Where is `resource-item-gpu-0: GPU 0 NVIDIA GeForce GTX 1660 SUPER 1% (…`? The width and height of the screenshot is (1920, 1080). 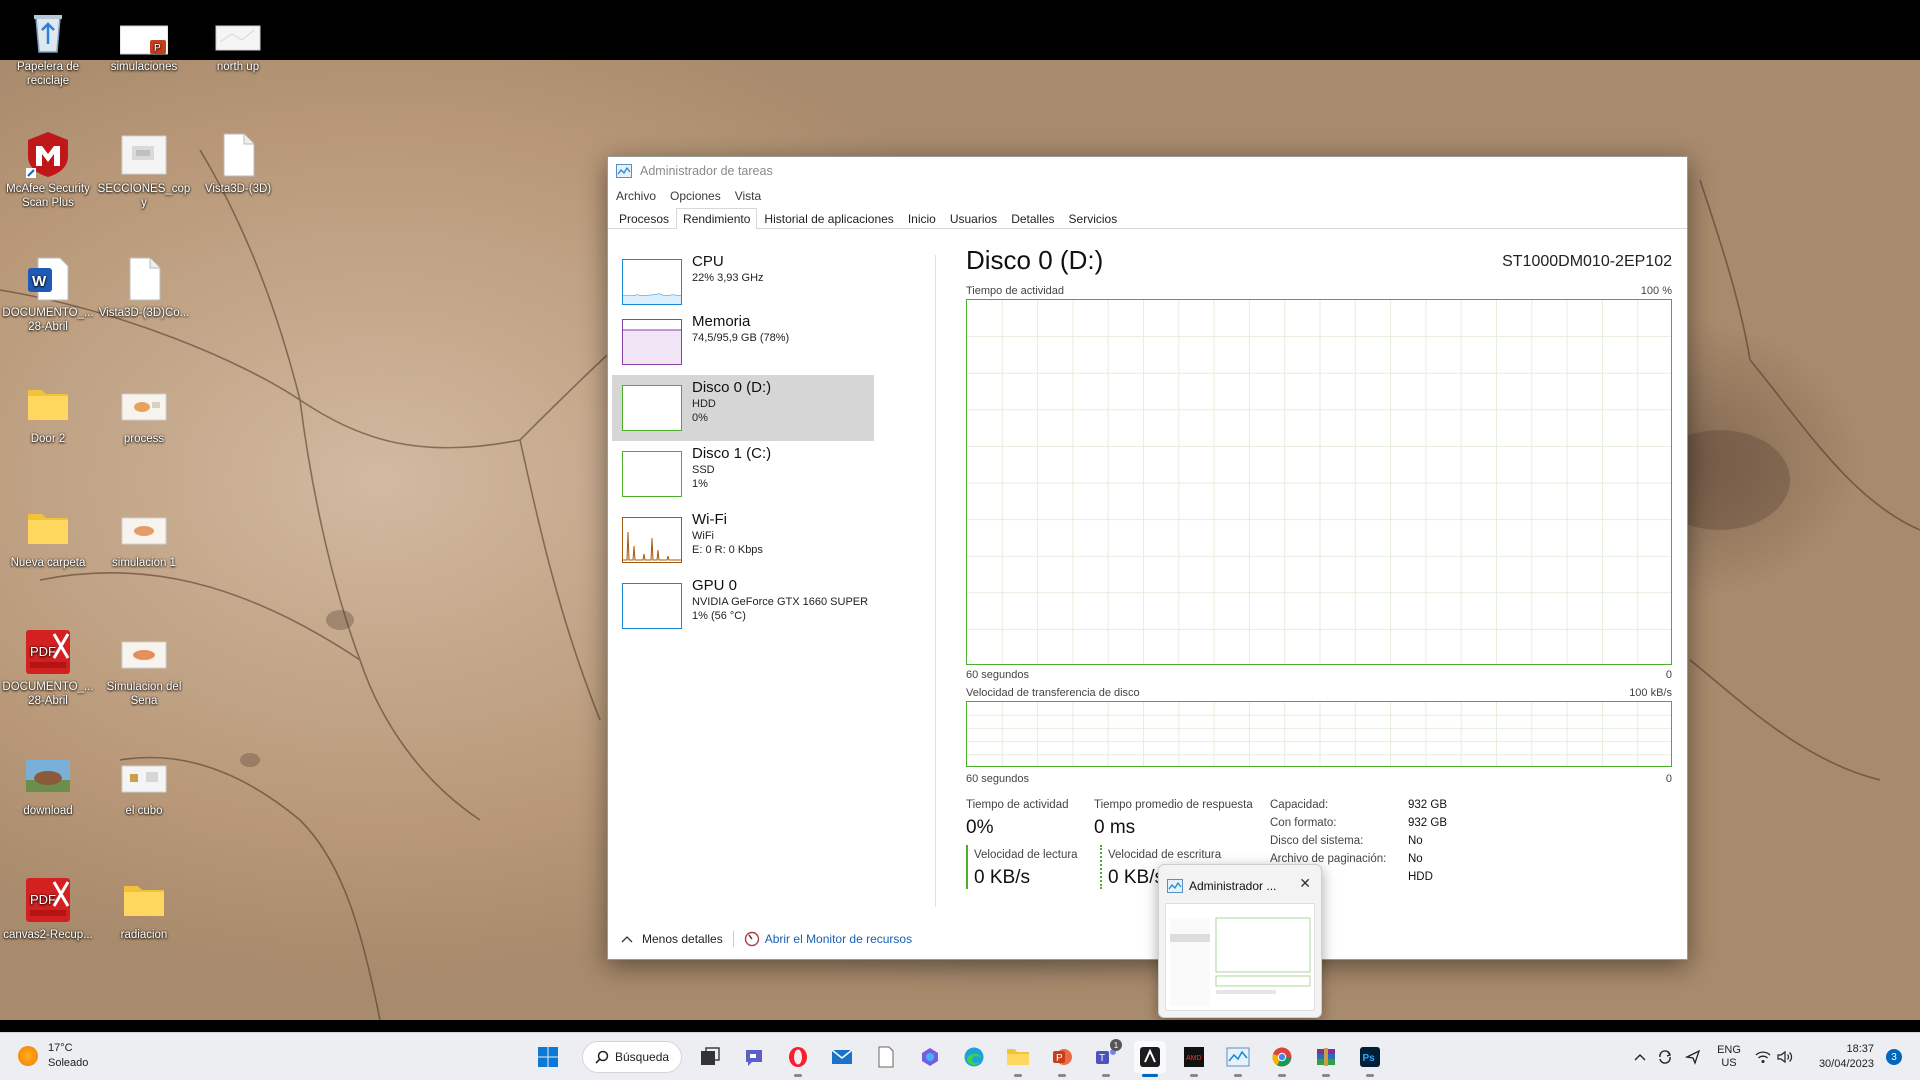 resource-item-gpu-0: GPU 0 NVIDIA GeForce GTX 1660 SUPER 1% (… is located at coordinates (743, 606).